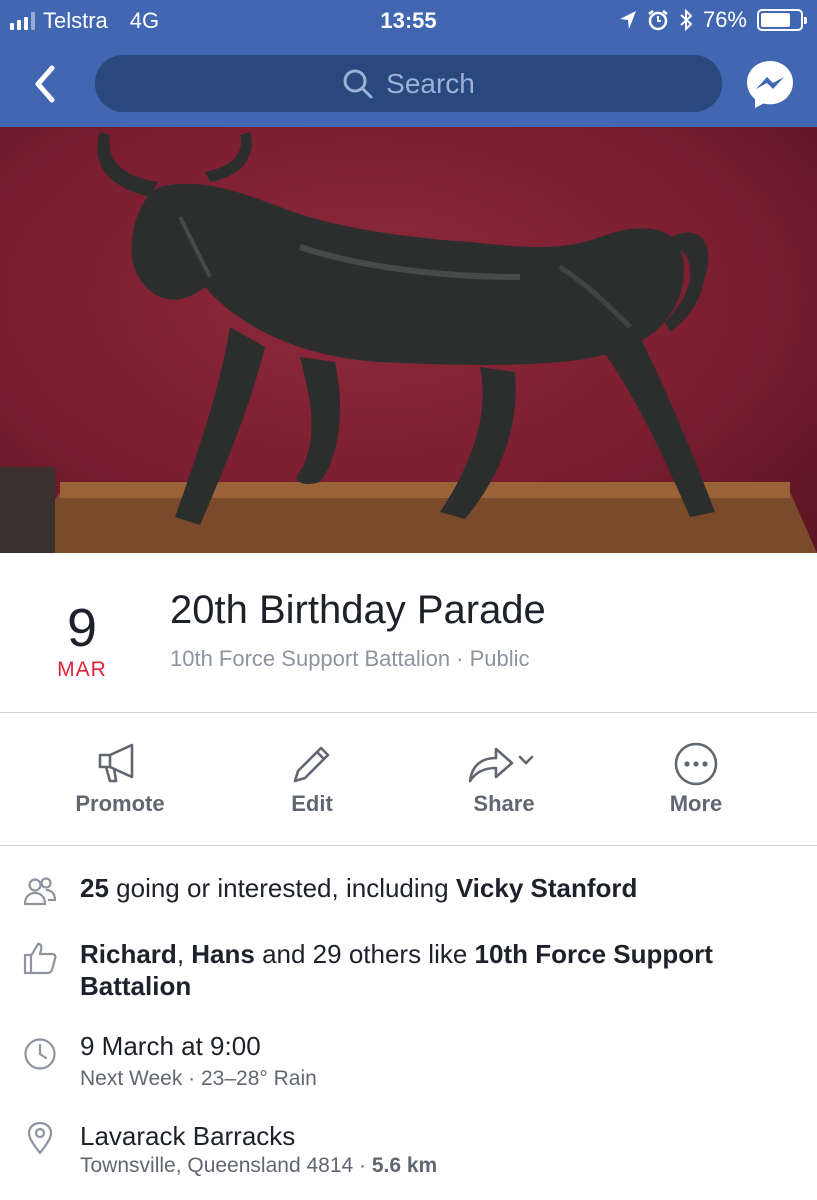 This screenshot has height=1200, width=817. I want to click on action-bar: Promote Edit Share More, so click(408, 778).